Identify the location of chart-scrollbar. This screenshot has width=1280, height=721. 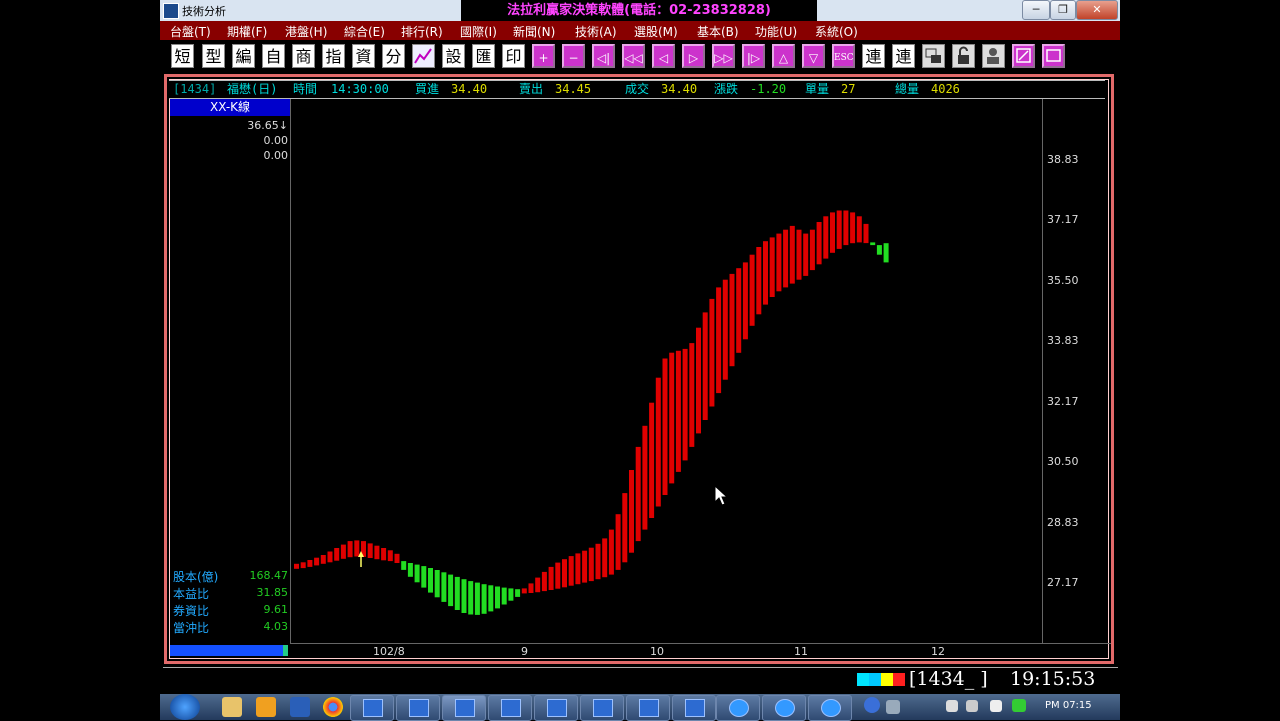
(229, 650).